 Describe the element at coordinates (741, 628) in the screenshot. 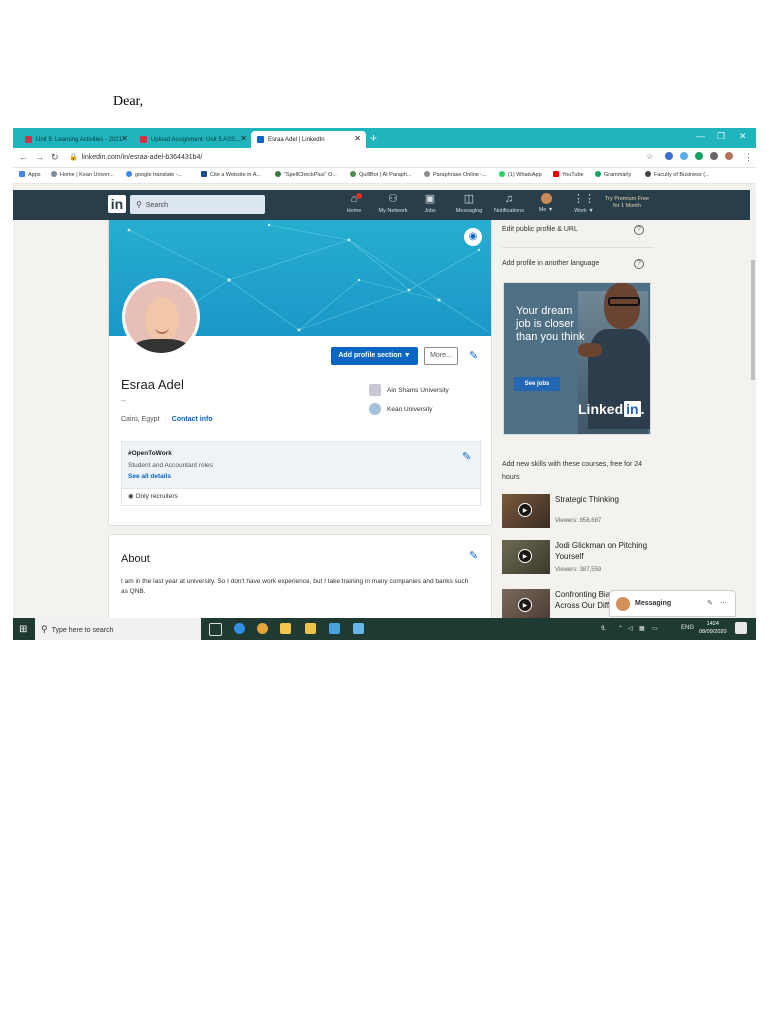

I see `action-center-icon` at that location.